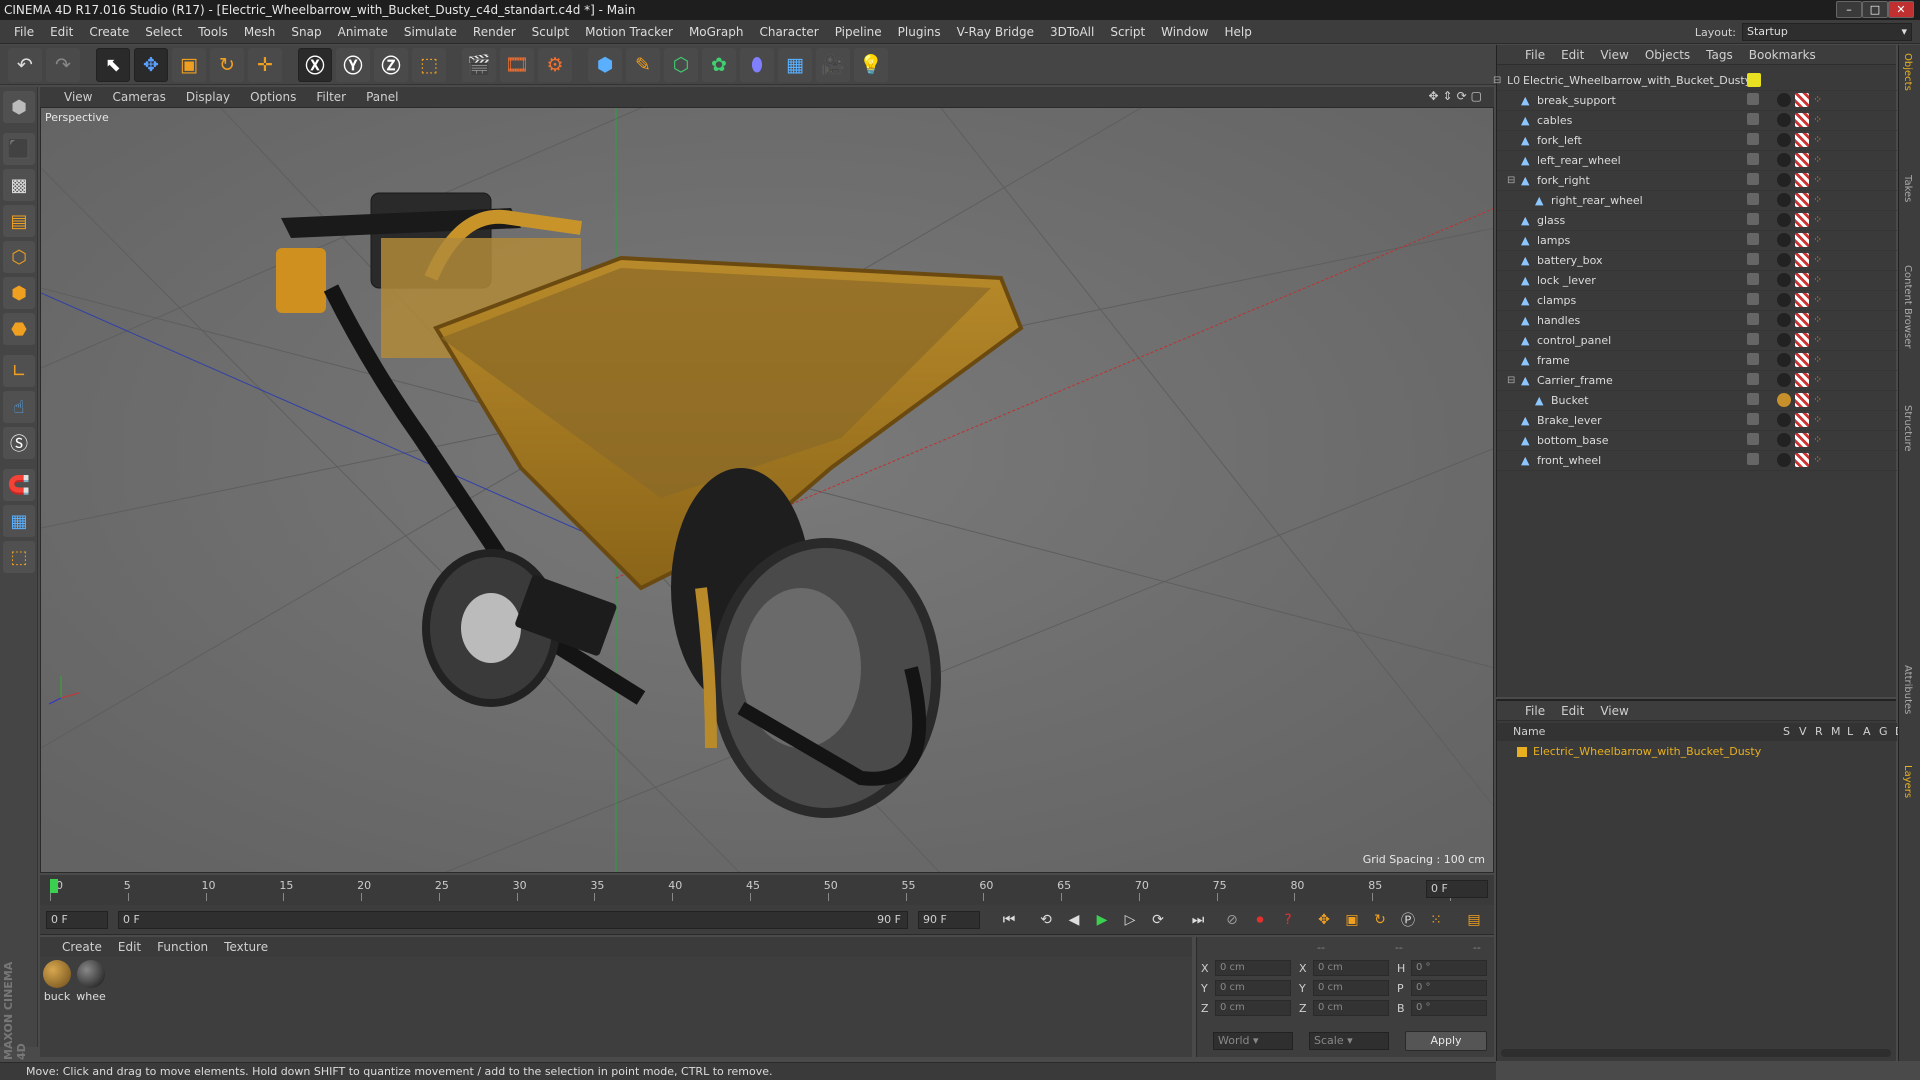 The width and height of the screenshot is (1920, 1080). I want to click on keyframe-parameter-button: Ⓟ, so click(1408, 920).